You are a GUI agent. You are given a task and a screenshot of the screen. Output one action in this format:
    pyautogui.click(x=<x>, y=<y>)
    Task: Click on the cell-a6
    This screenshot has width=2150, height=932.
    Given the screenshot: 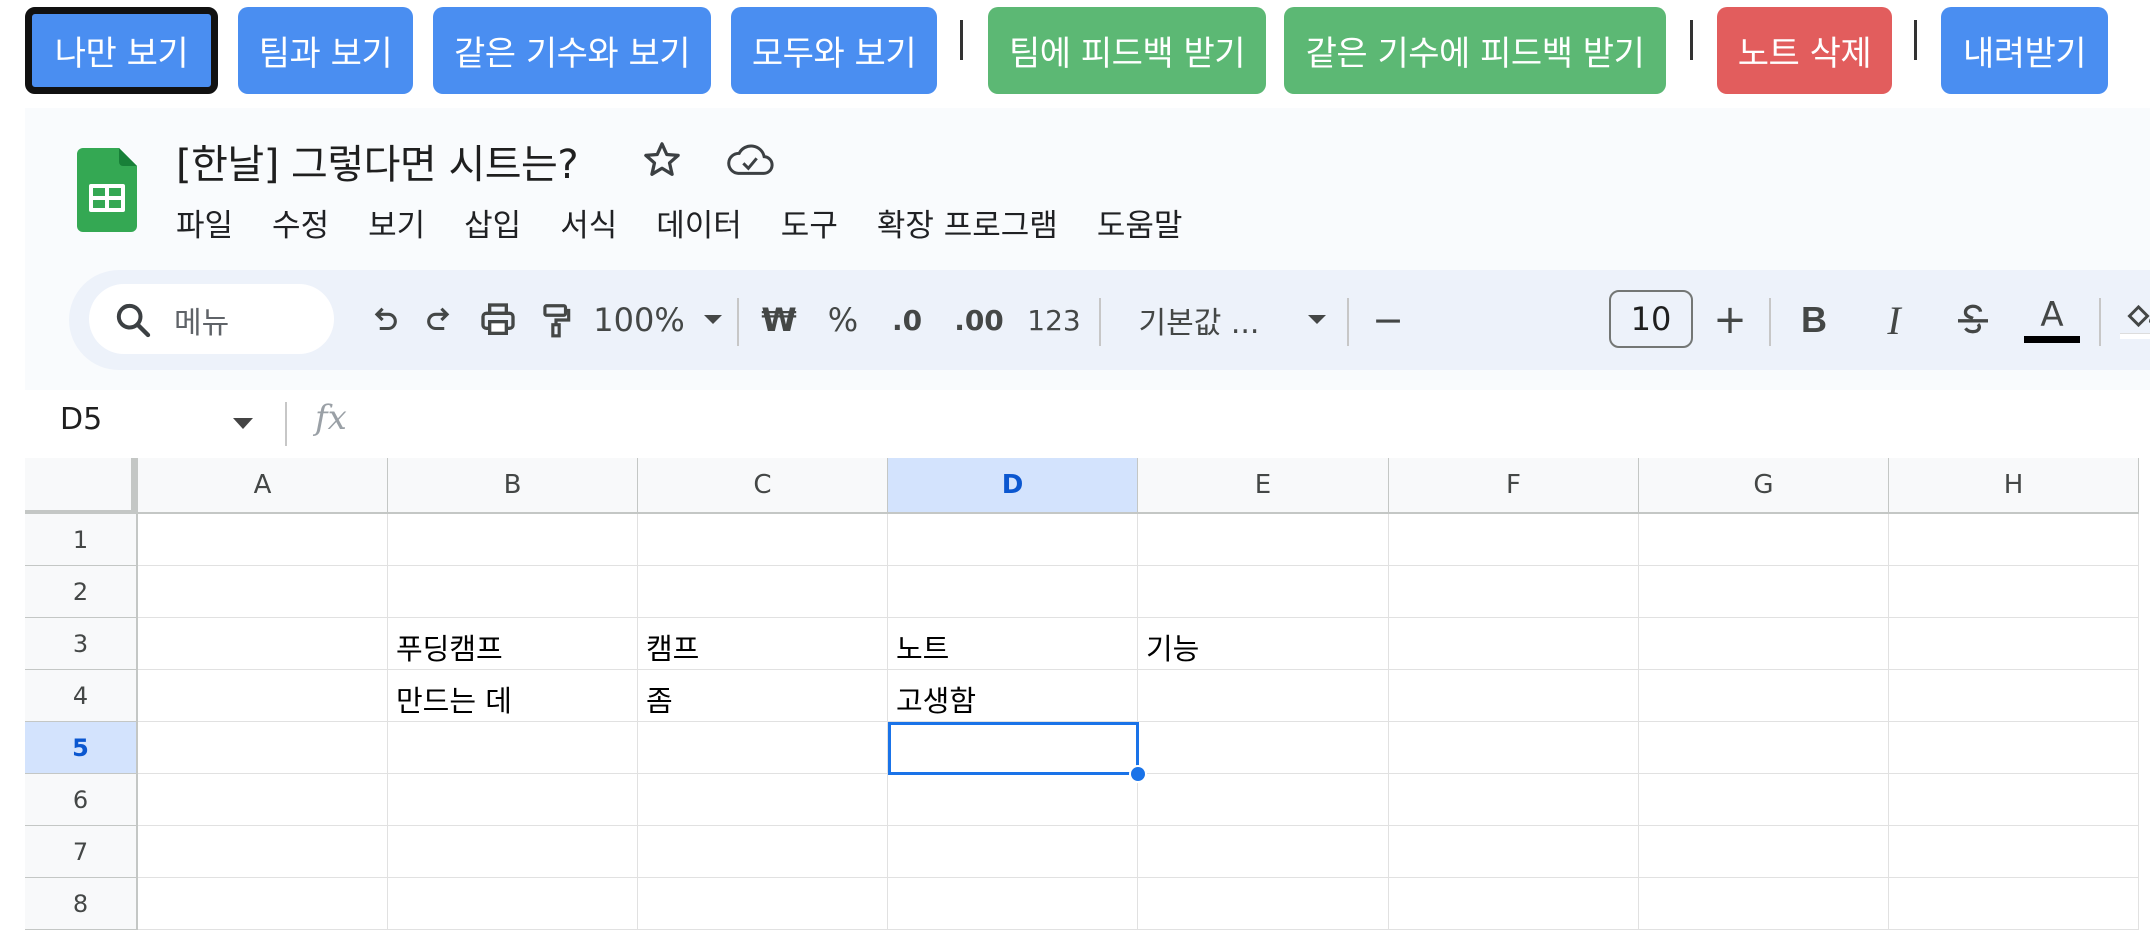 What is the action you would take?
    pyautogui.click(x=263, y=800)
    